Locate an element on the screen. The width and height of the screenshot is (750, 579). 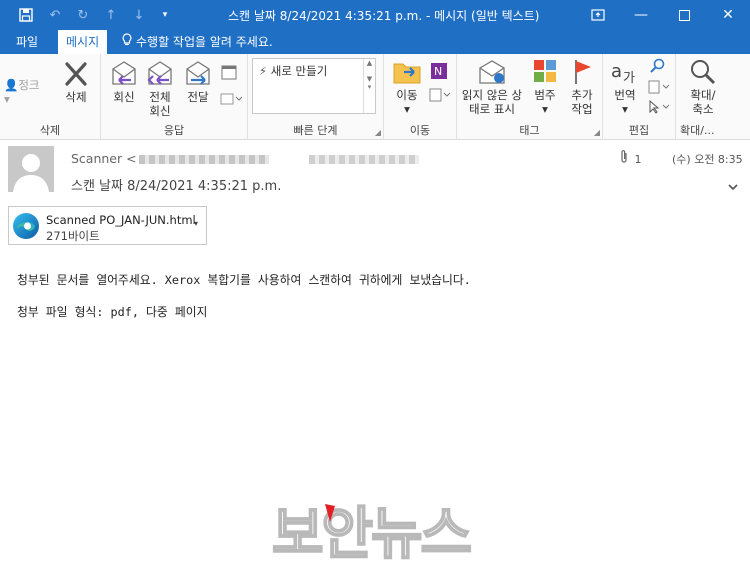
follow-up-button: 추가 작업 is located at coordinates (582, 87).